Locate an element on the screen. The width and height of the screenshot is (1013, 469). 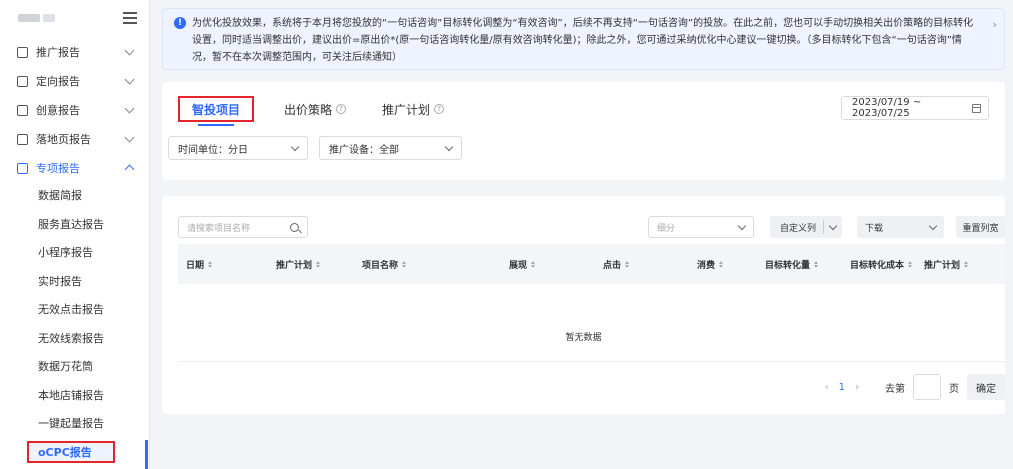
segment-select: 细分 is located at coordinates (701, 227).